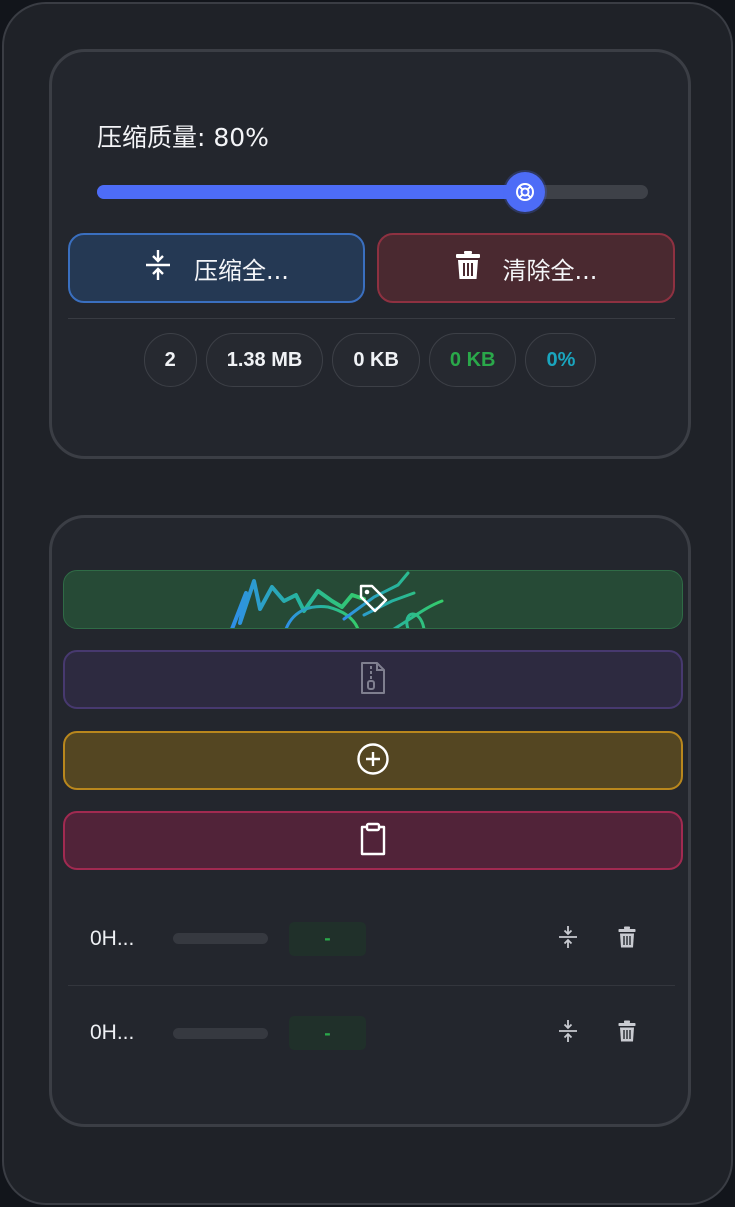 This screenshot has width=735, height=1207. I want to click on divider, so click(371, 318).